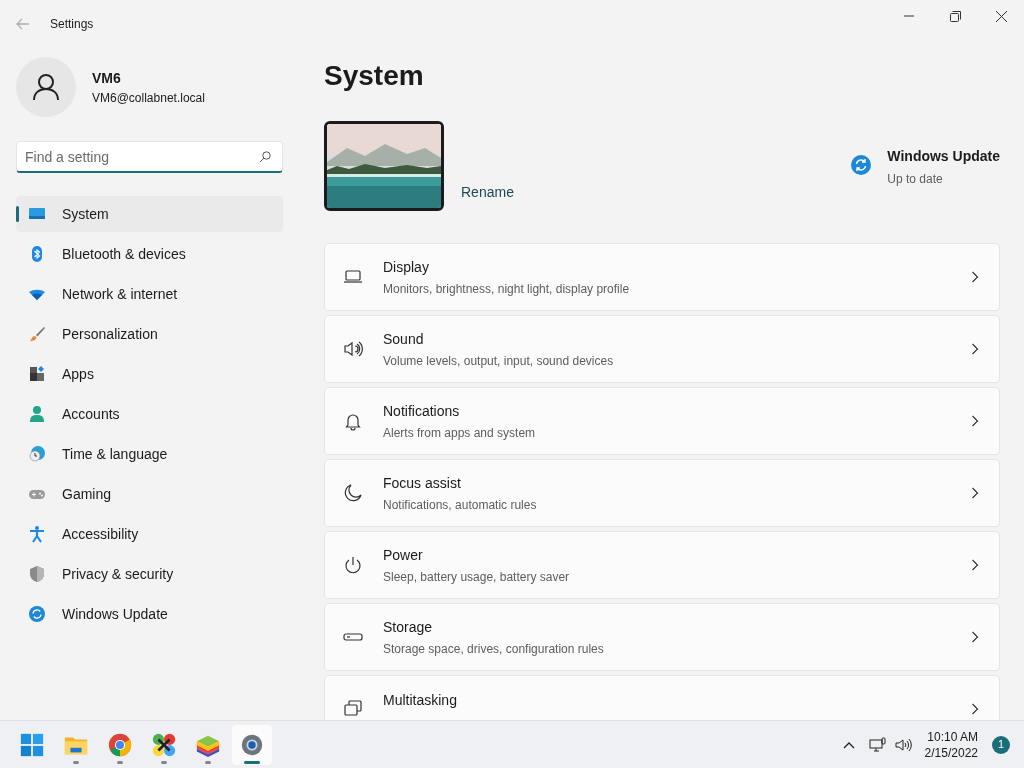 The image size is (1024, 768). Describe the element at coordinates (1001, 744) in the screenshot. I see `notification-badge: 1` at that location.